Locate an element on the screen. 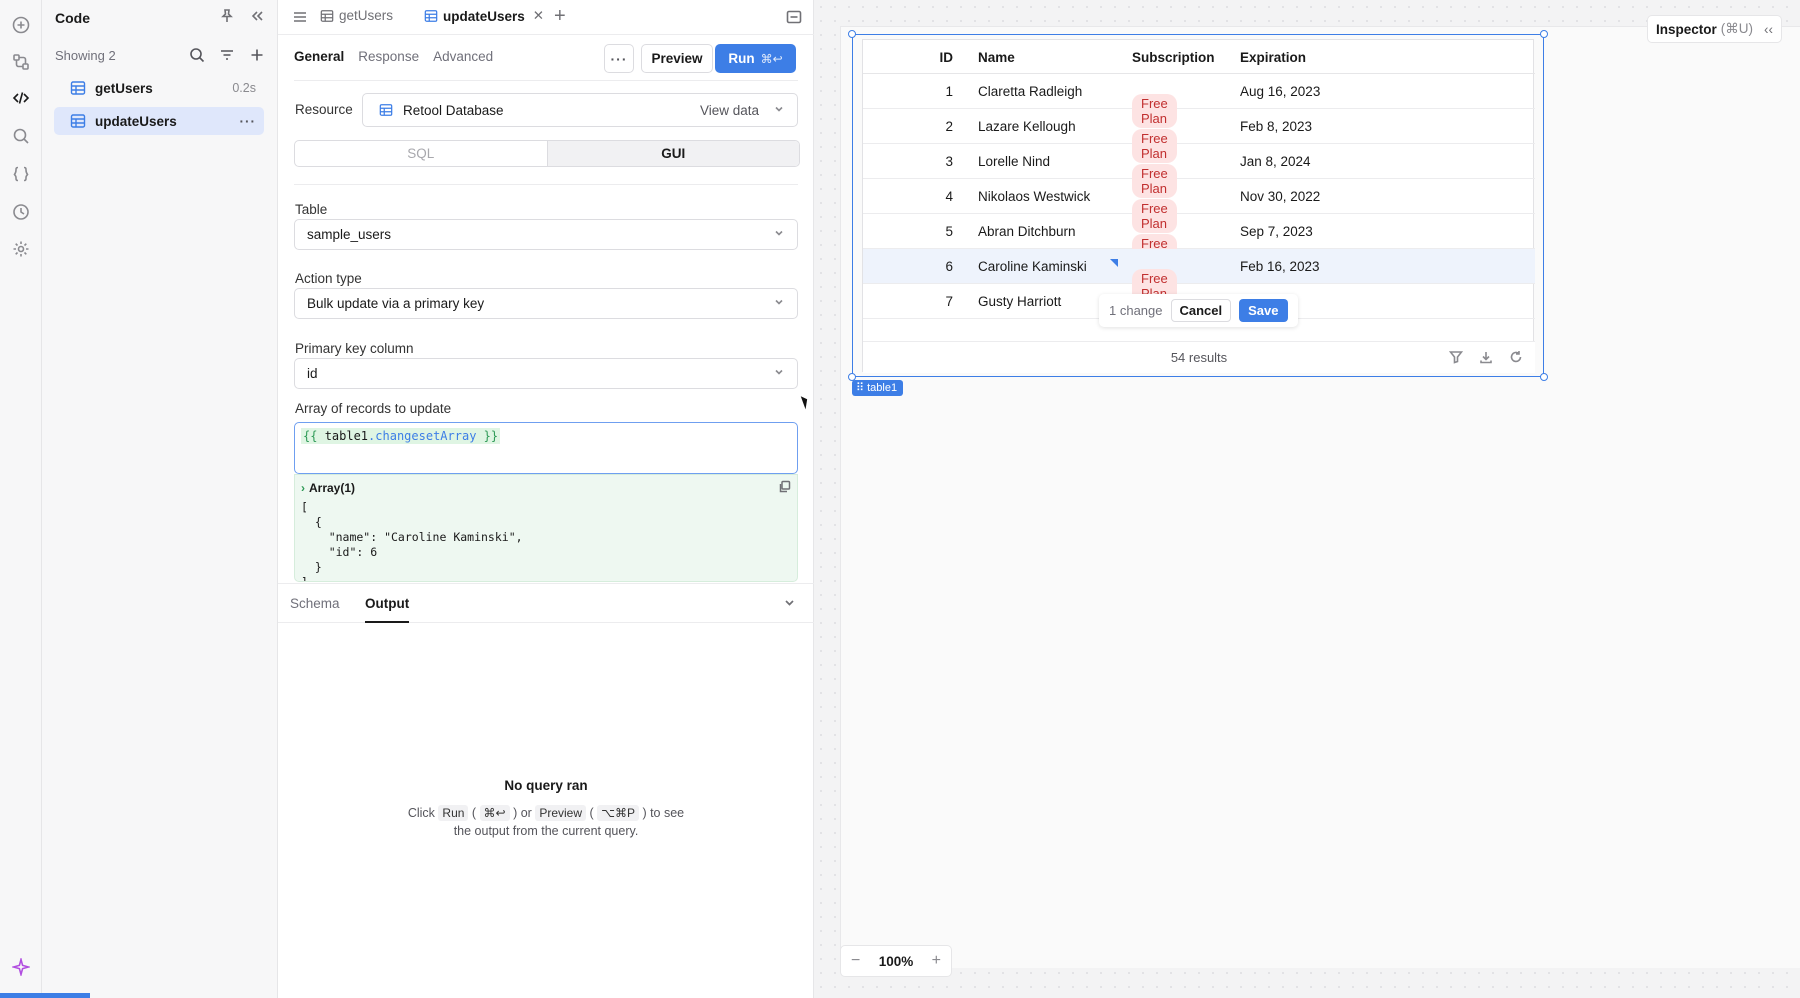 Image resolution: width=1800 pixels, height=998 pixels. add-query-icon is located at coordinates (257, 56).